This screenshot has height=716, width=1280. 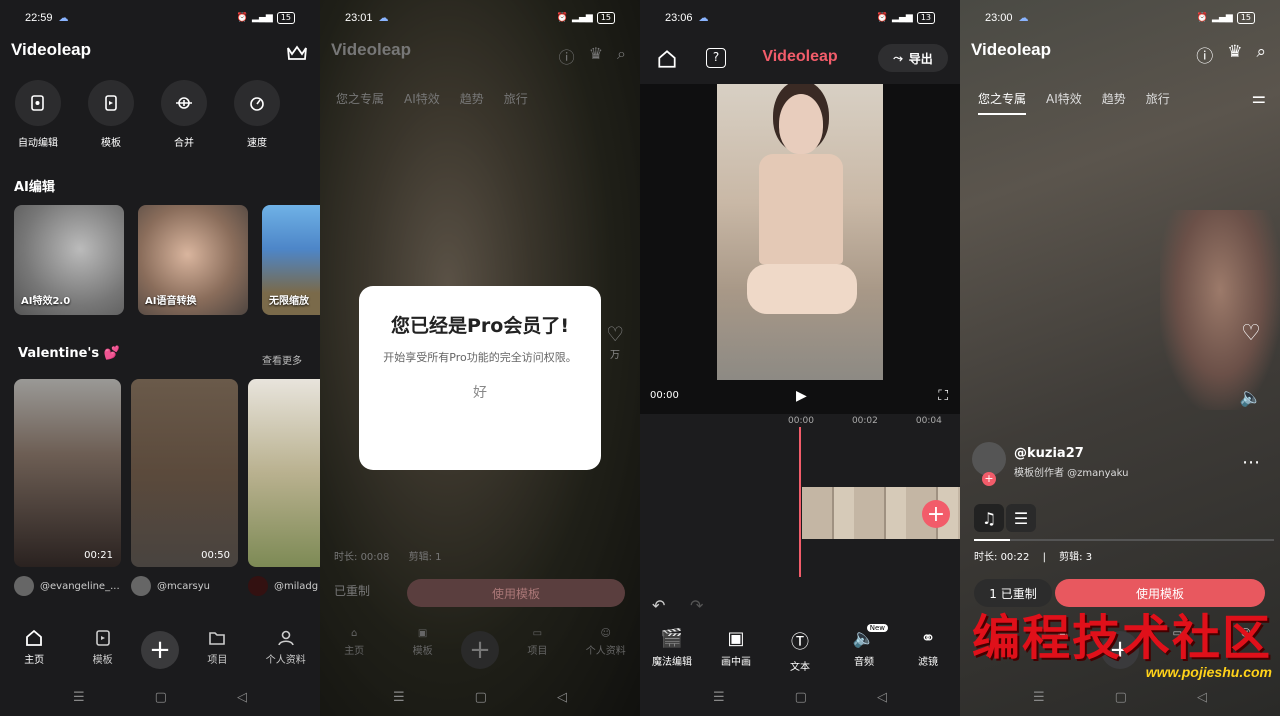 I want to click on tab-profile: ☺ 个人资料, so click(x=606, y=642).